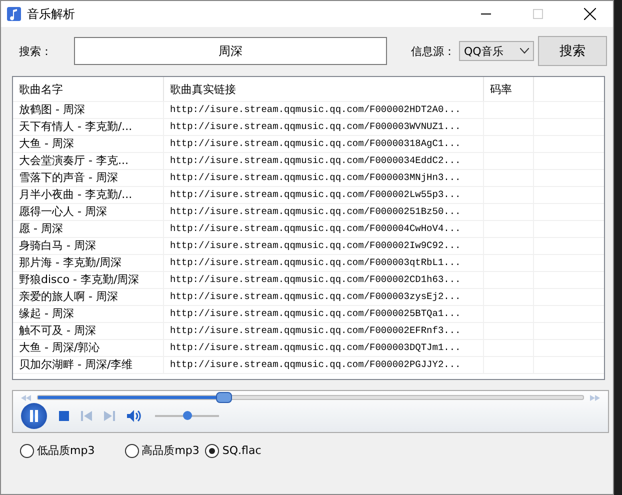  I want to click on song-name-cell: 愿得一心人 - 周深, so click(88, 212).